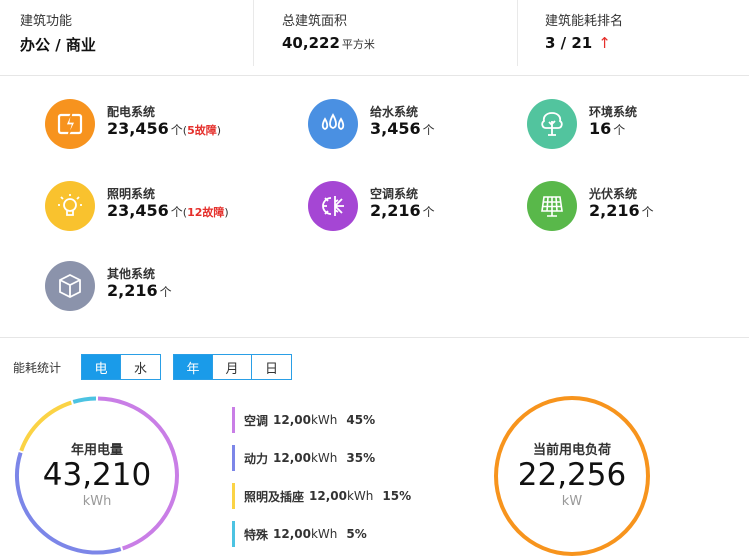  I want to click on system-environment: 环境系统 16 个, so click(637, 124).